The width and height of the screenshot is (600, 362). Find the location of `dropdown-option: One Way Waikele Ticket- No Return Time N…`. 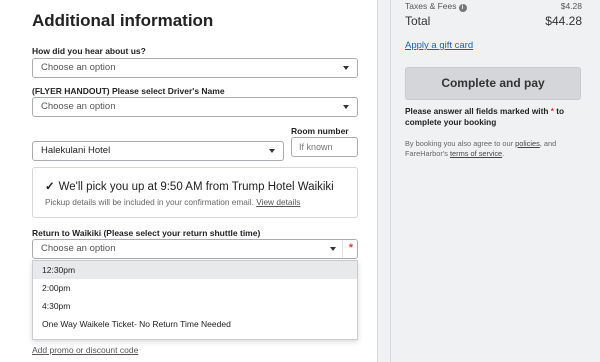

dropdown-option: One Way Waikele Ticket- No Return Time N… is located at coordinates (195, 324).